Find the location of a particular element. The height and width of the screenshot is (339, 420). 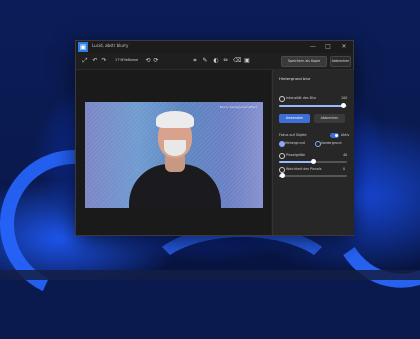

brush-size-fill is located at coordinates (296, 162).